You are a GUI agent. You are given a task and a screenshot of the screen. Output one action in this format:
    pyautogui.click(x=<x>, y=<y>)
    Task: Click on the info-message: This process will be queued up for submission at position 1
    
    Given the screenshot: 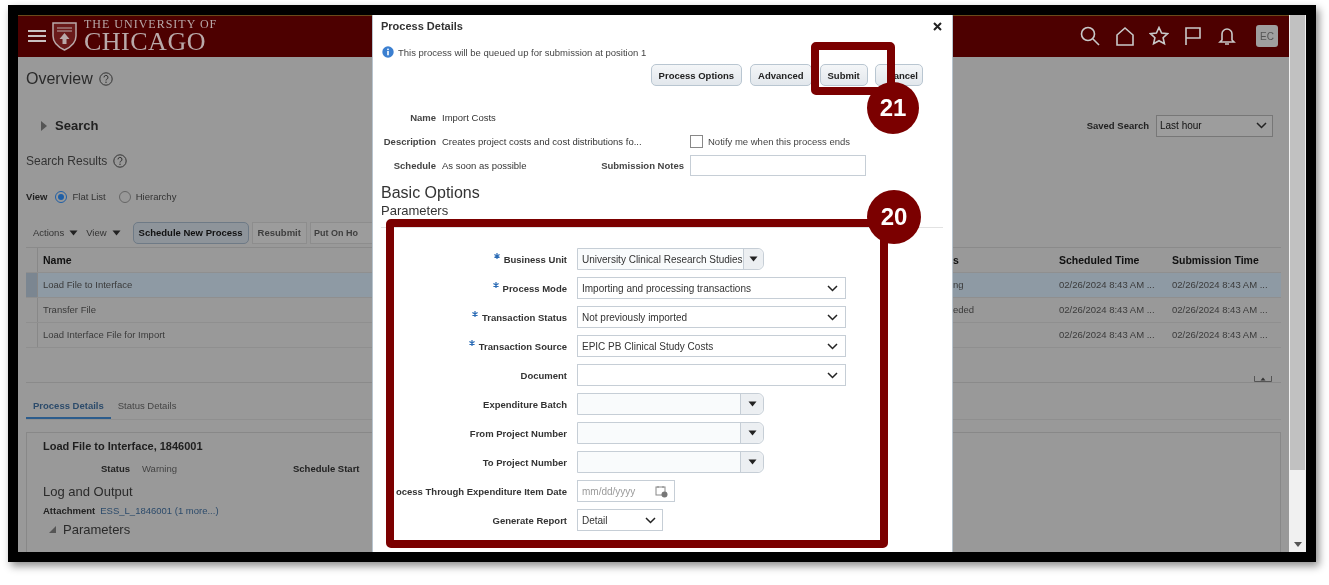 What is the action you would take?
    pyautogui.click(x=522, y=52)
    